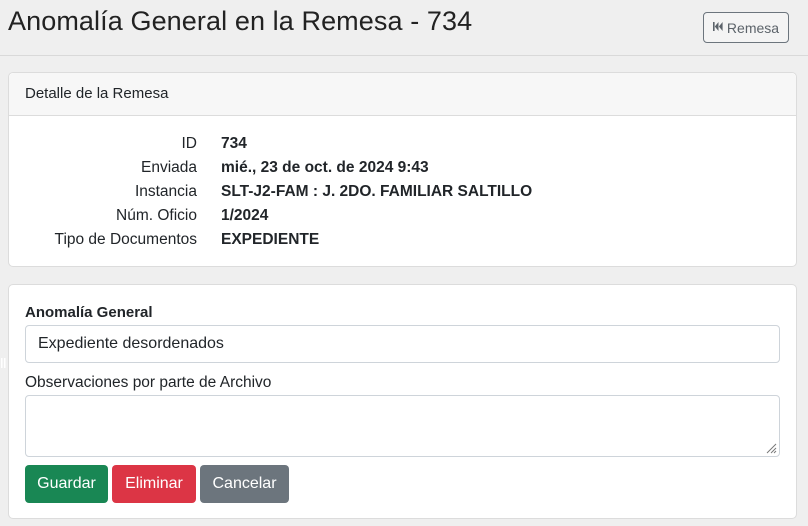 The width and height of the screenshot is (808, 526). Describe the element at coordinates (402, 216) in the screenshot. I see `detail-row-office-number: Núm. Oficio 1/2024` at that location.